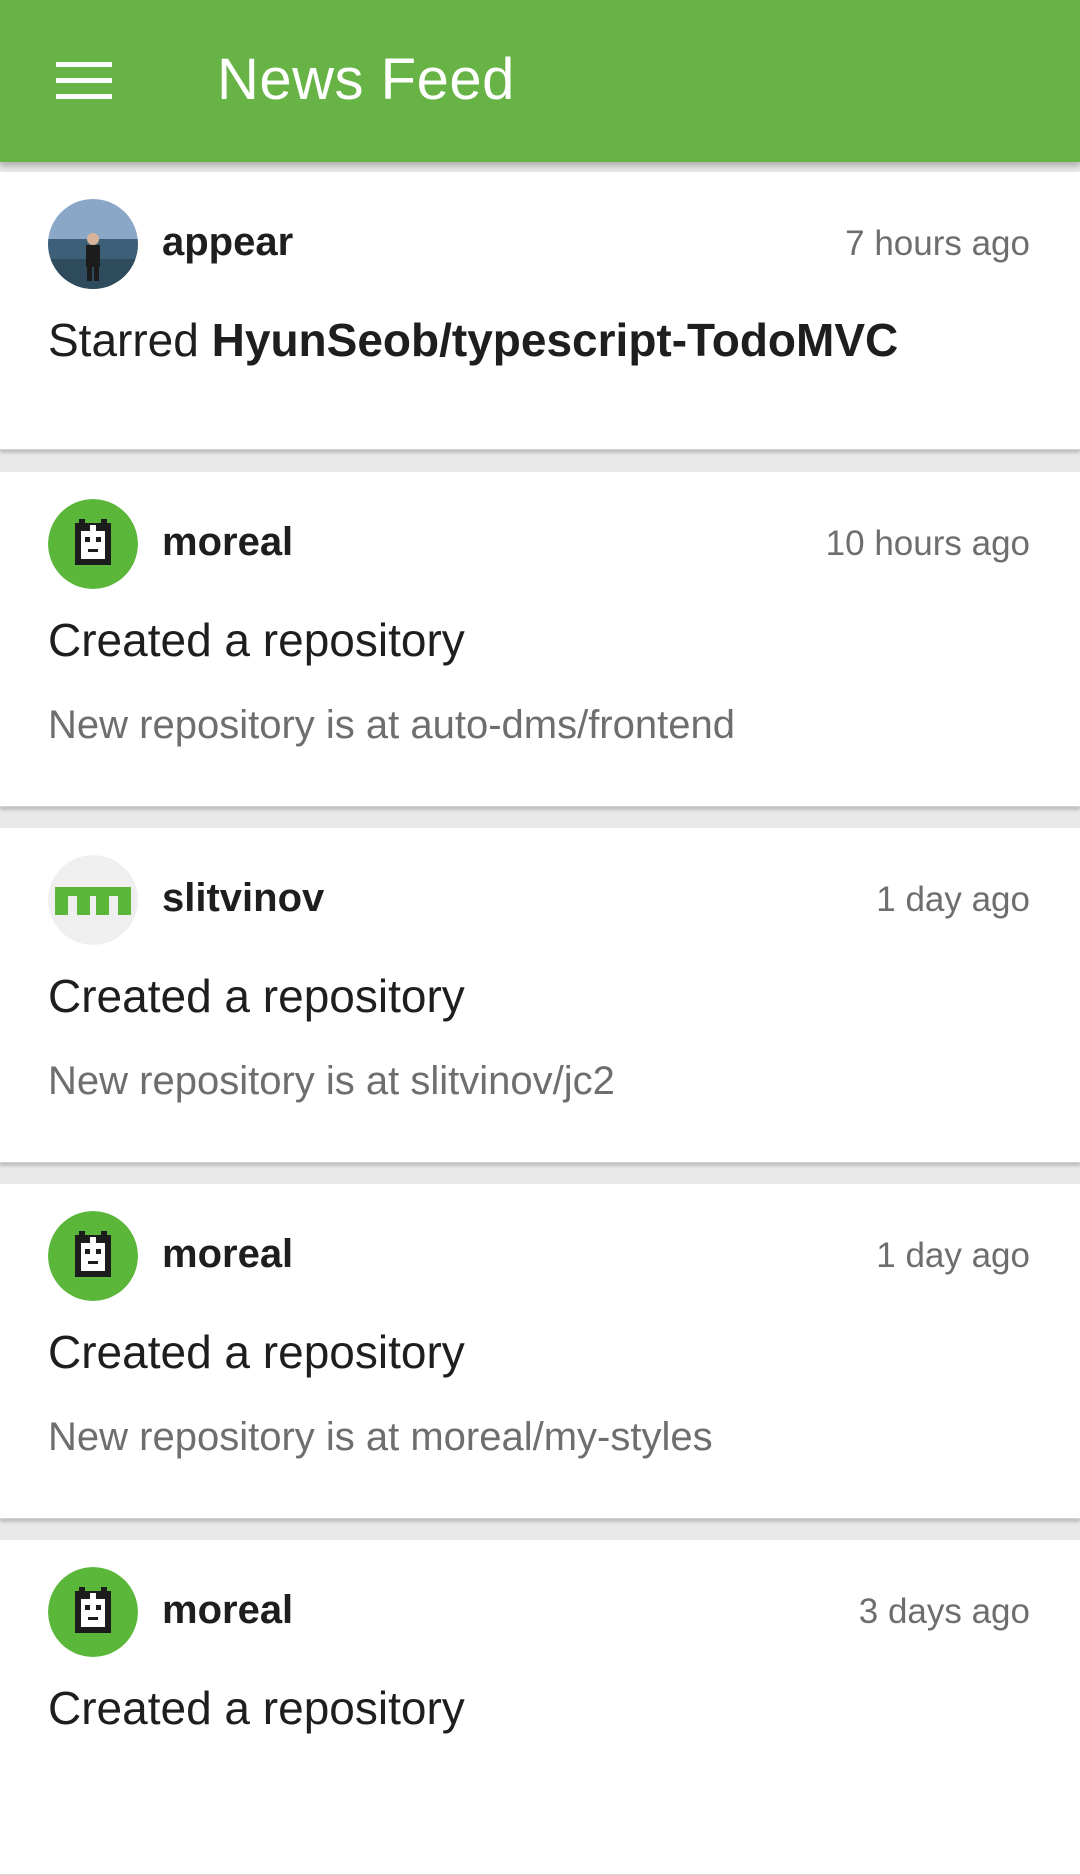 The image size is (1080, 1875). I want to click on activity-detail: New repository is at slitvinov/jc2, so click(331, 1081).